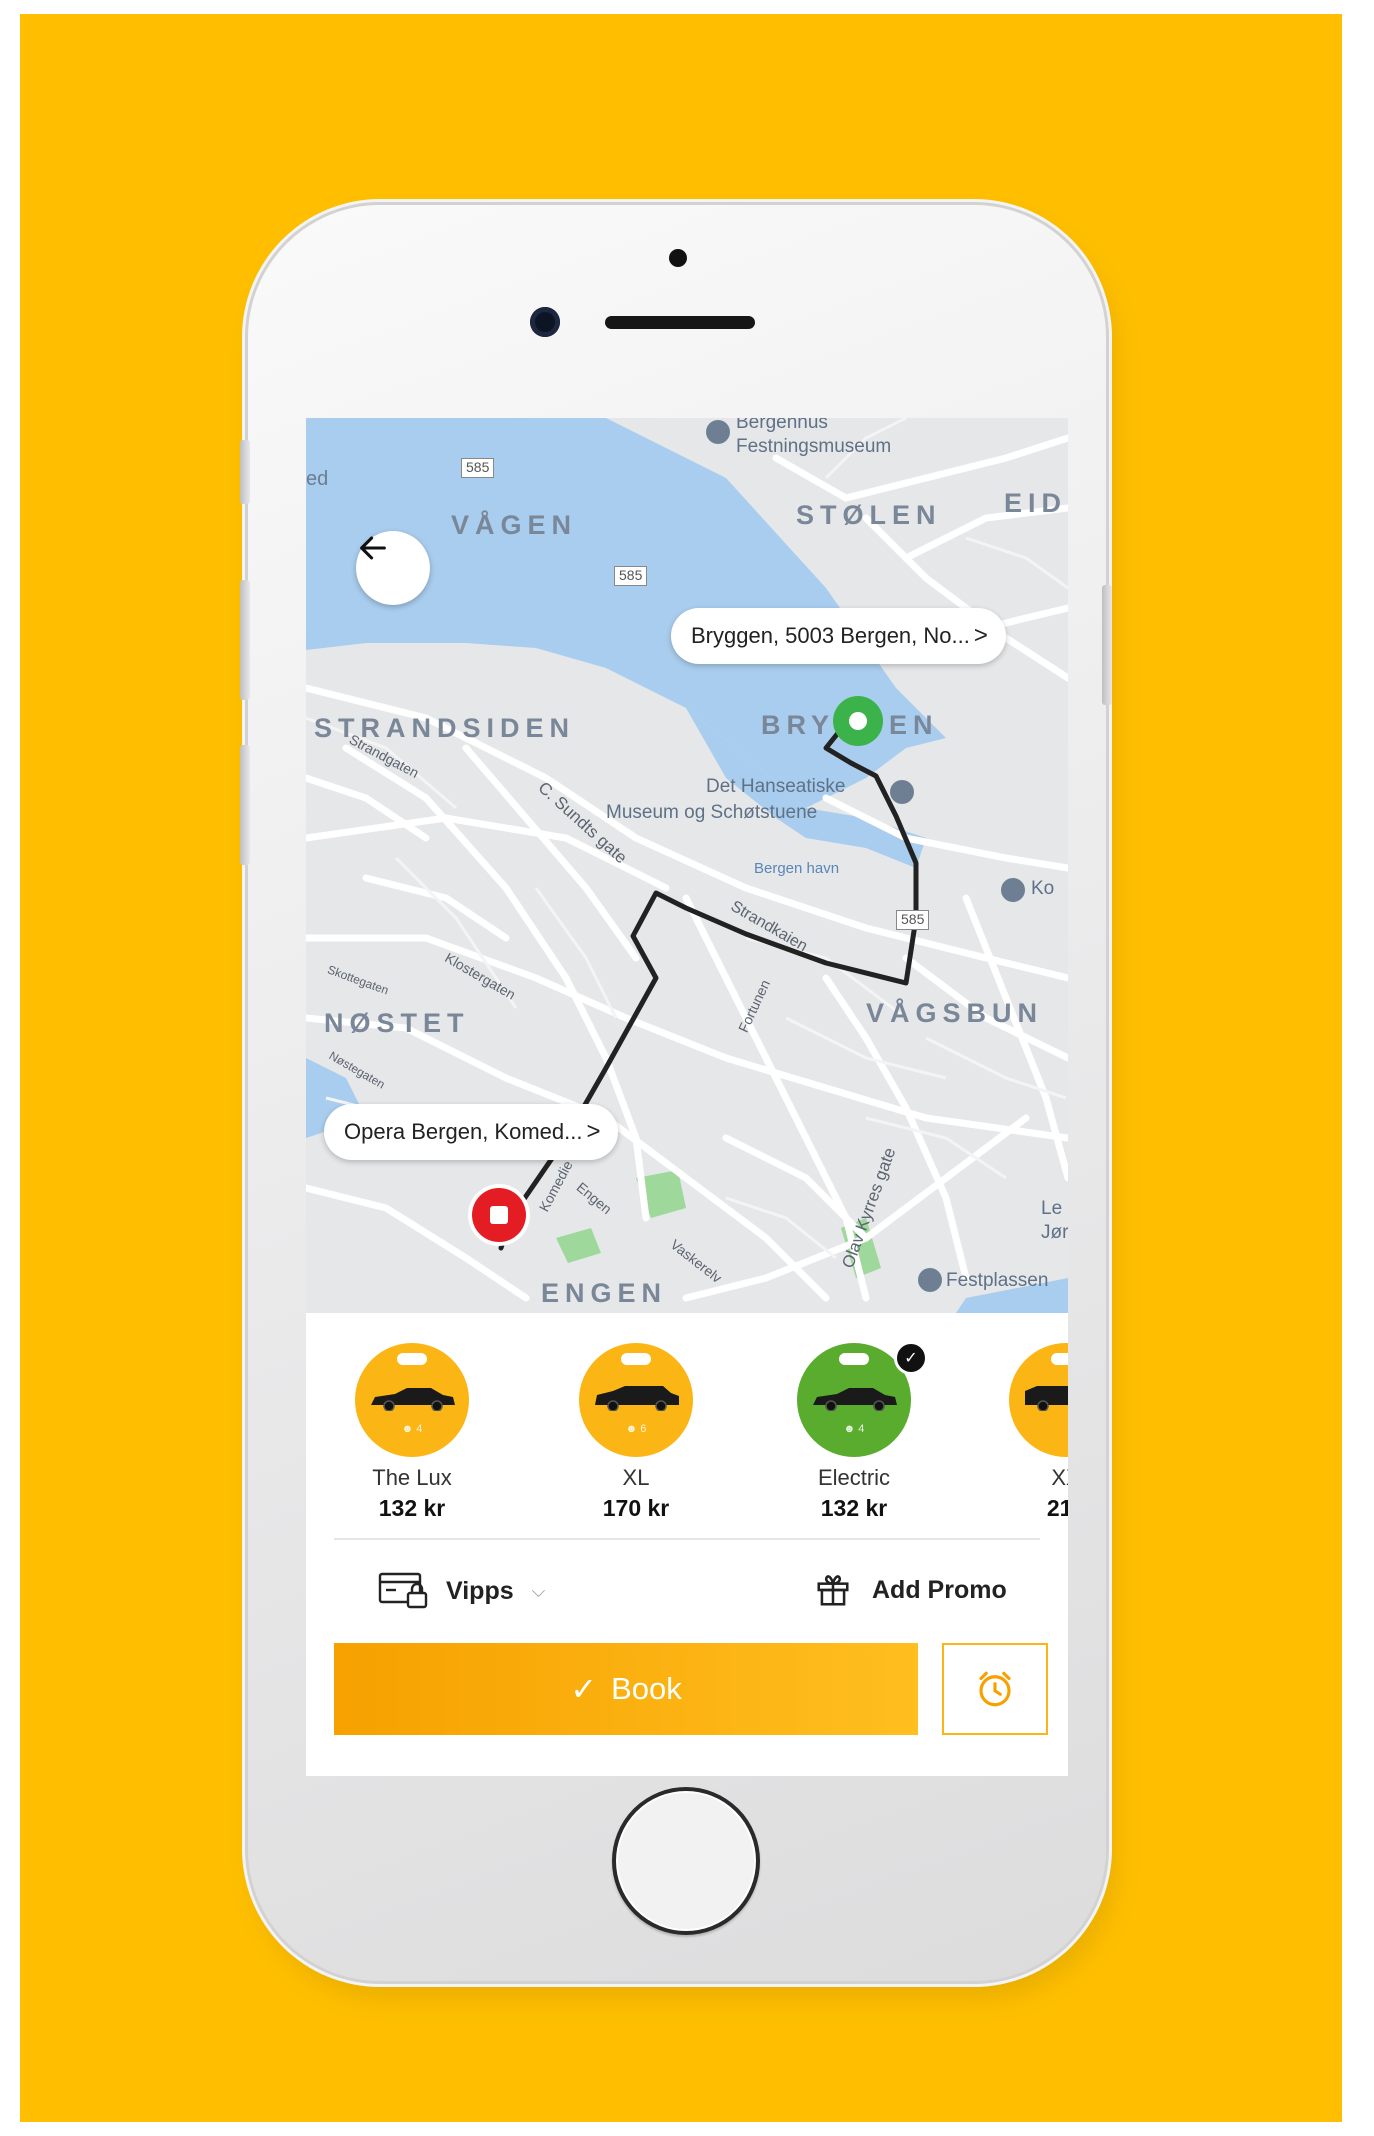 Image resolution: width=1374 pixels, height=2136 pixels. Describe the element at coordinates (397, 1023) in the screenshot. I see `map-label-nostet: NØSTET` at that location.